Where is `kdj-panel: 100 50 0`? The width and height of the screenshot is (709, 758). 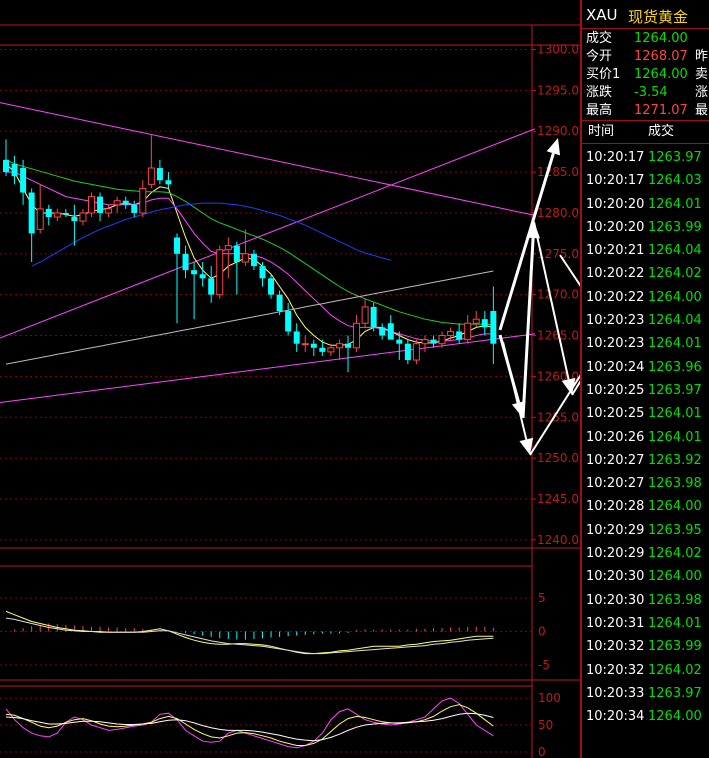 kdj-panel: 100 50 0 is located at coordinates (280, 721).